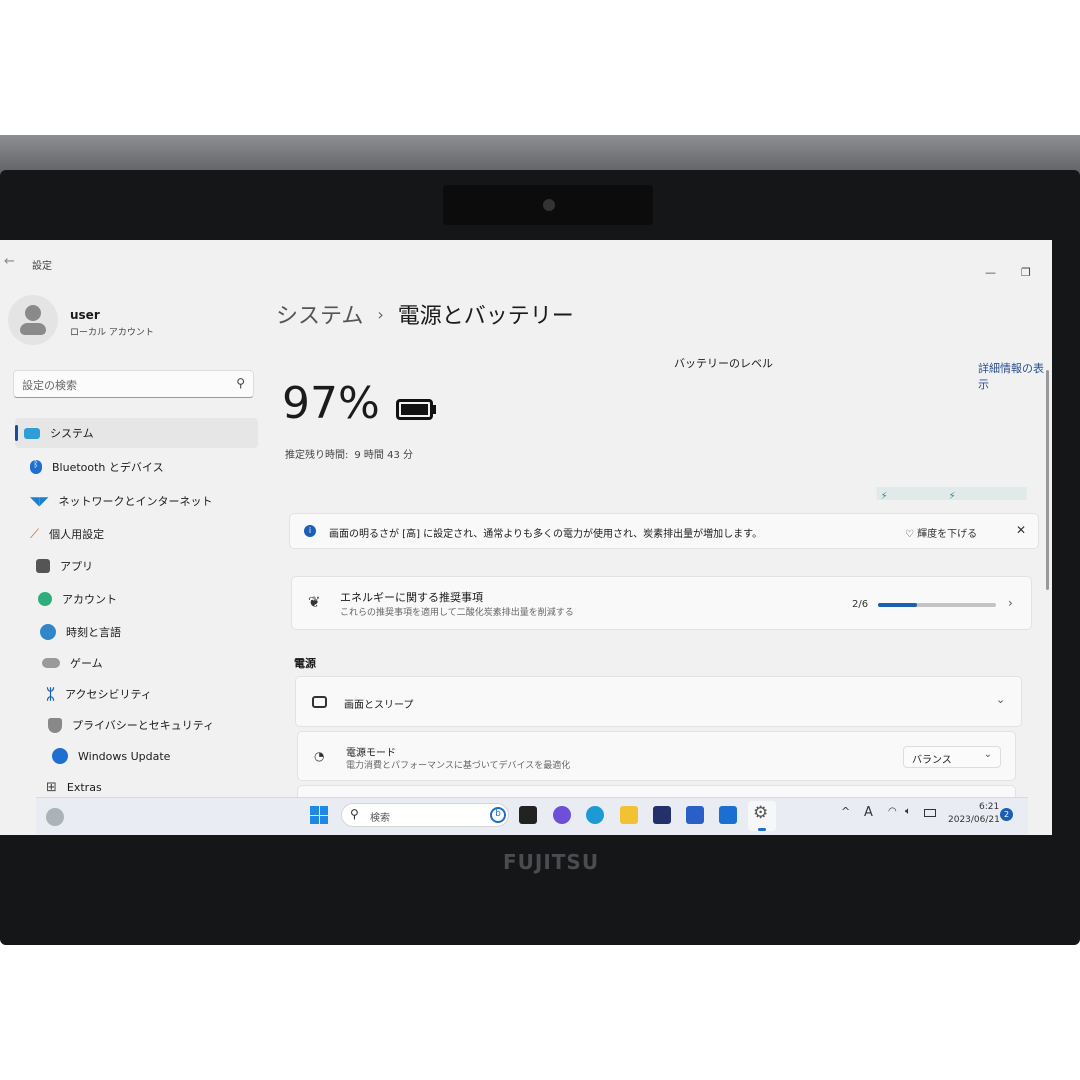 This screenshot has width=1080, height=1080. Describe the element at coordinates (32, 433) in the screenshot. I see `monitor-icon` at that location.